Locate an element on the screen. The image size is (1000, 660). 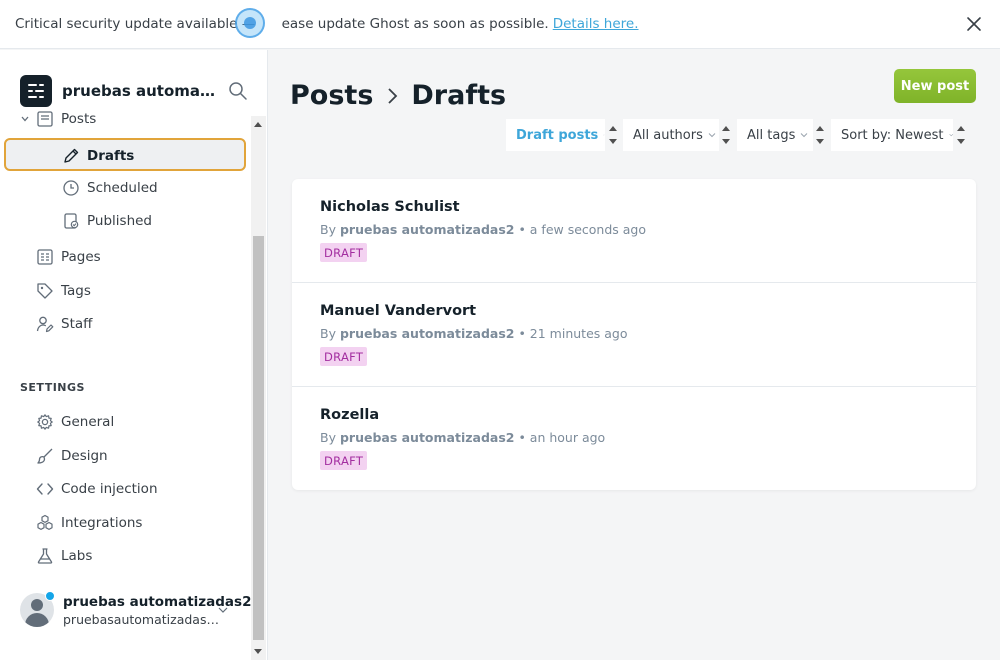
close-icon is located at coordinates (974, 24).